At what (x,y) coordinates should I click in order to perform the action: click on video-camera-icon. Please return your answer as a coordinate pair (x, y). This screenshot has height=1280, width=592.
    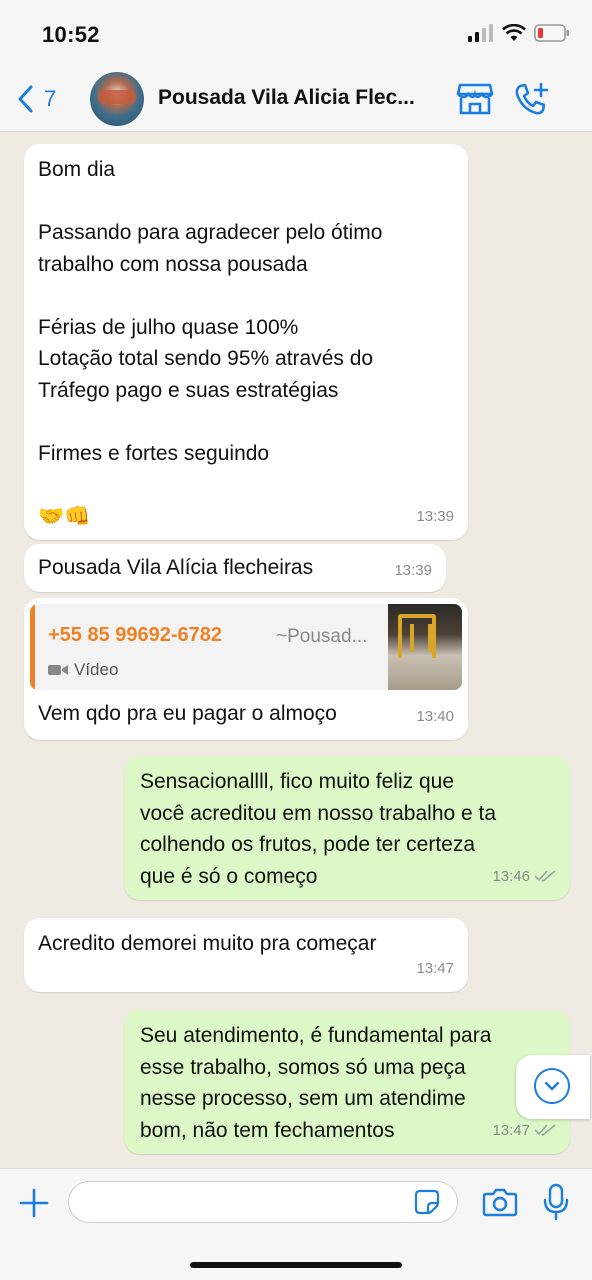
    Looking at the image, I should click on (58, 669).